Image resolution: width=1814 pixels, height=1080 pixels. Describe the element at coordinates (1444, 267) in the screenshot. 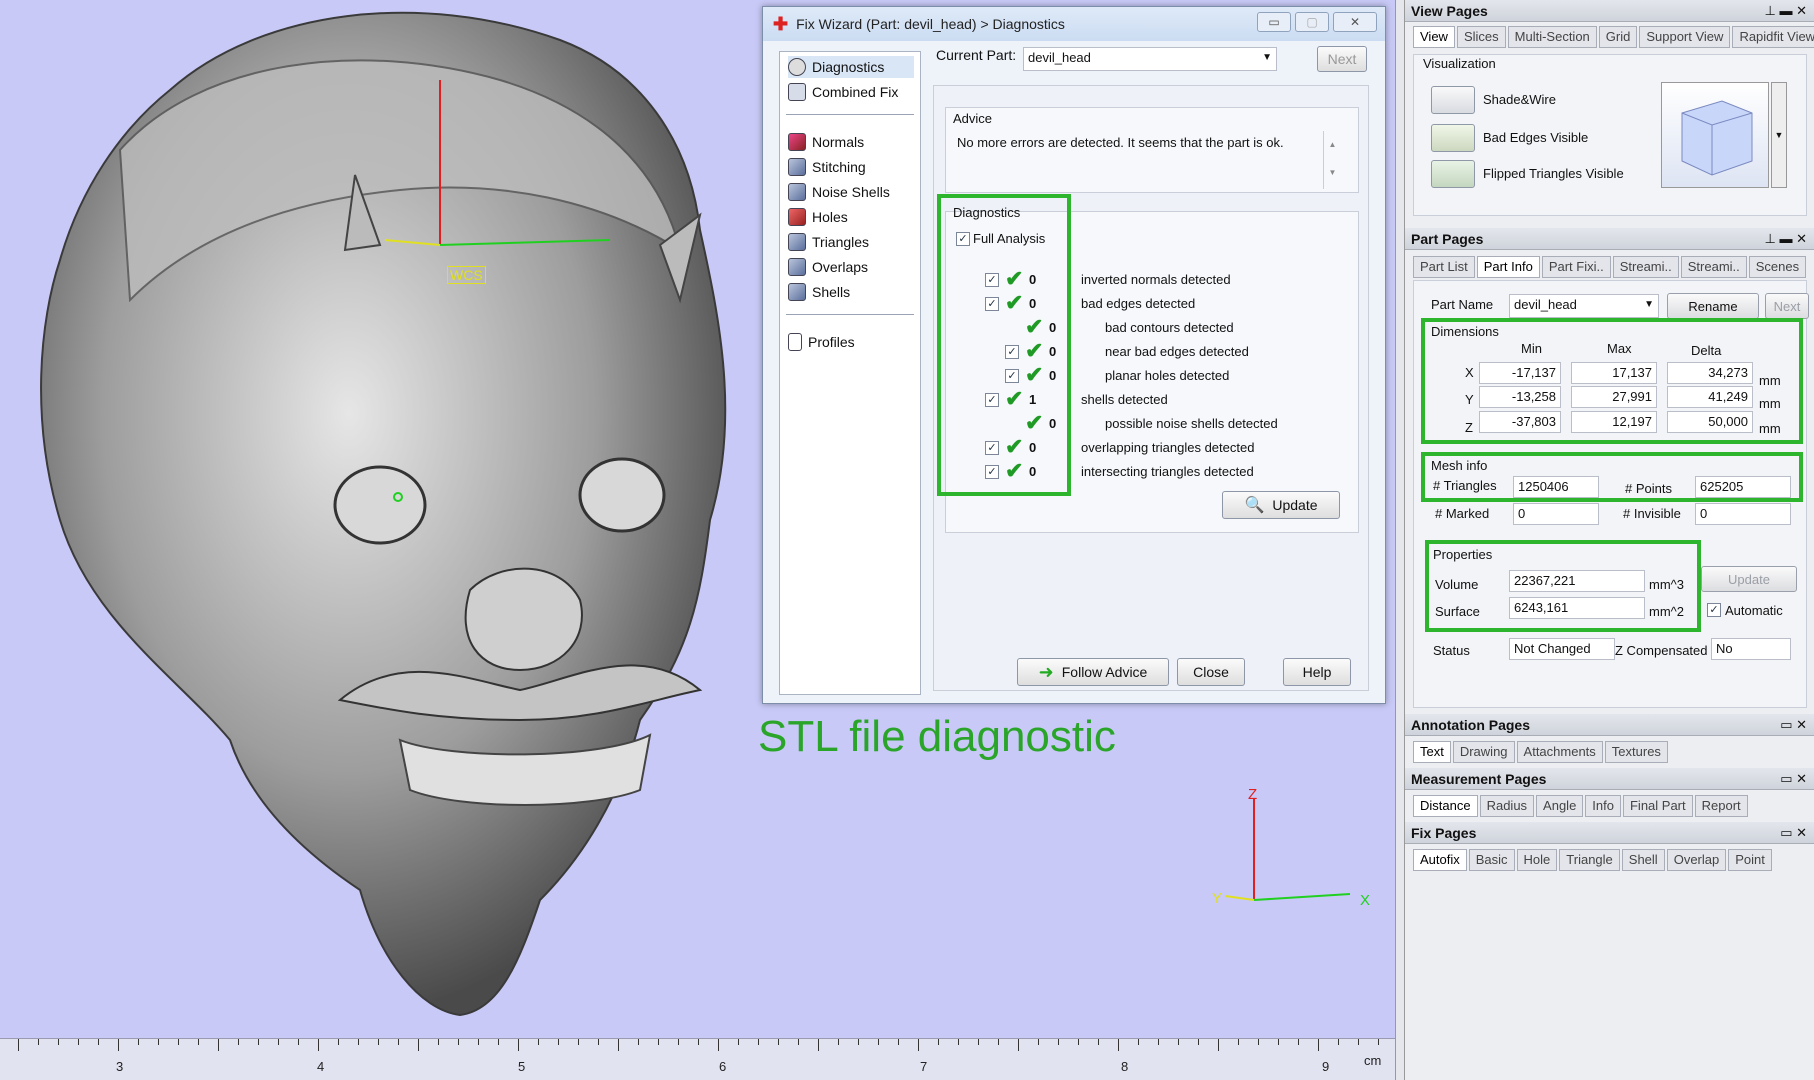

I see `tab-part-list: Part List` at that location.